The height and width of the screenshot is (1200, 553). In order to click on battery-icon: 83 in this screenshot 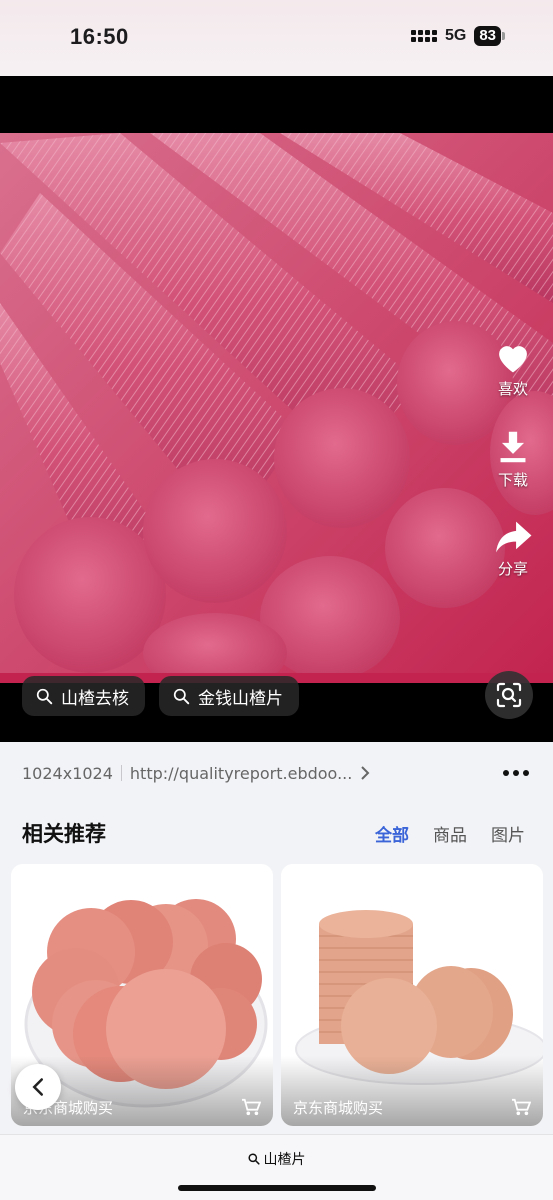, I will do `click(489, 36)`.